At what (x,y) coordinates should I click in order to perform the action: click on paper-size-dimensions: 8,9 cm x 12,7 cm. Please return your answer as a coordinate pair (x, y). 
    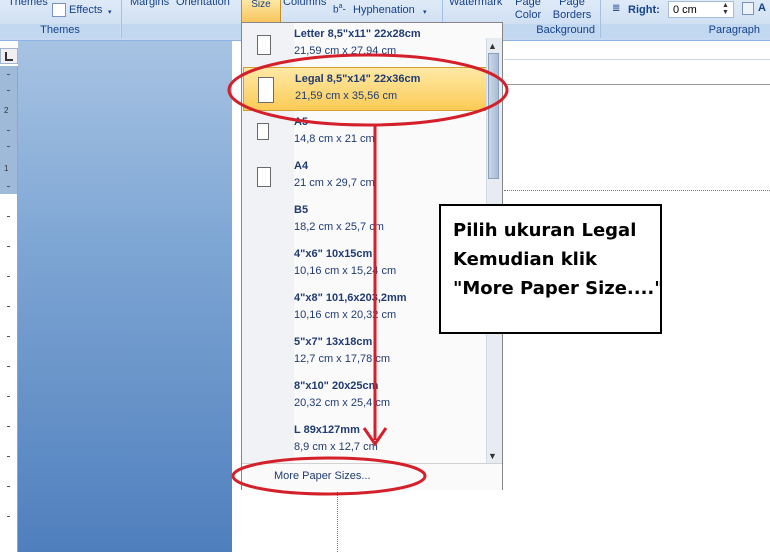
    Looking at the image, I should click on (336, 447).